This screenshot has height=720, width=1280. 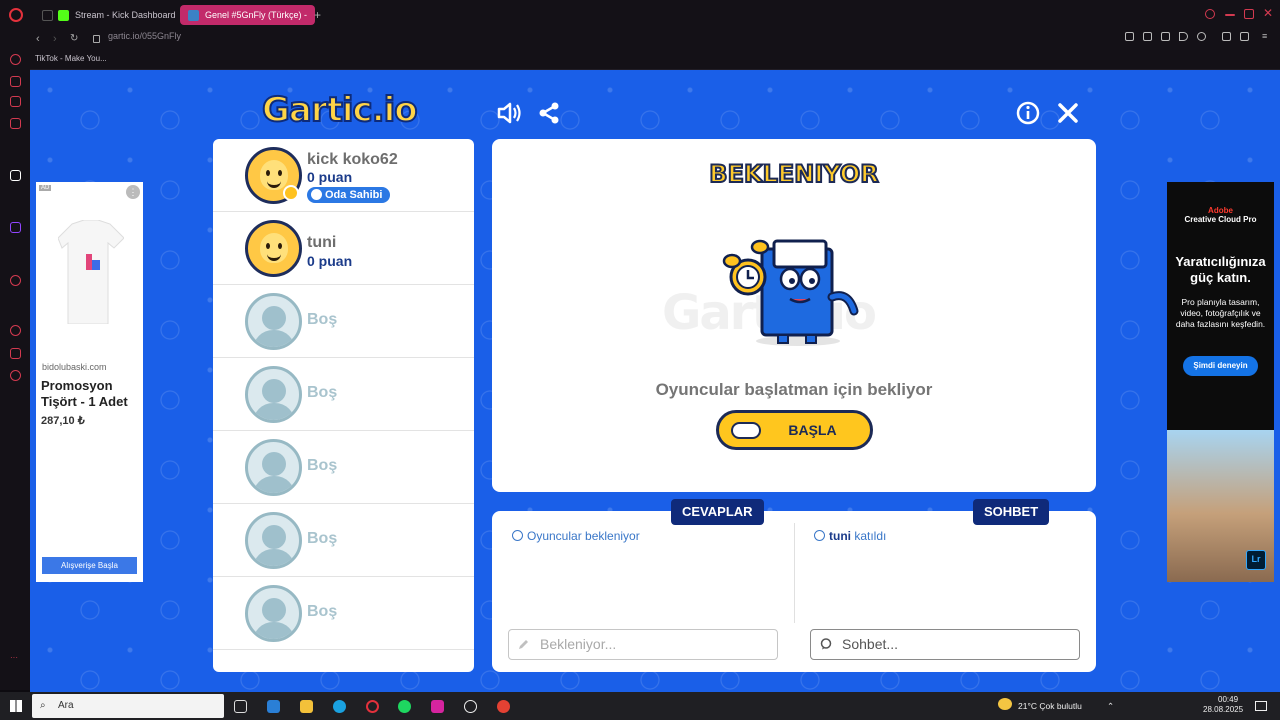 What do you see at coordinates (15, 330) in the screenshot?
I see `sidebar-history-icon` at bounding box center [15, 330].